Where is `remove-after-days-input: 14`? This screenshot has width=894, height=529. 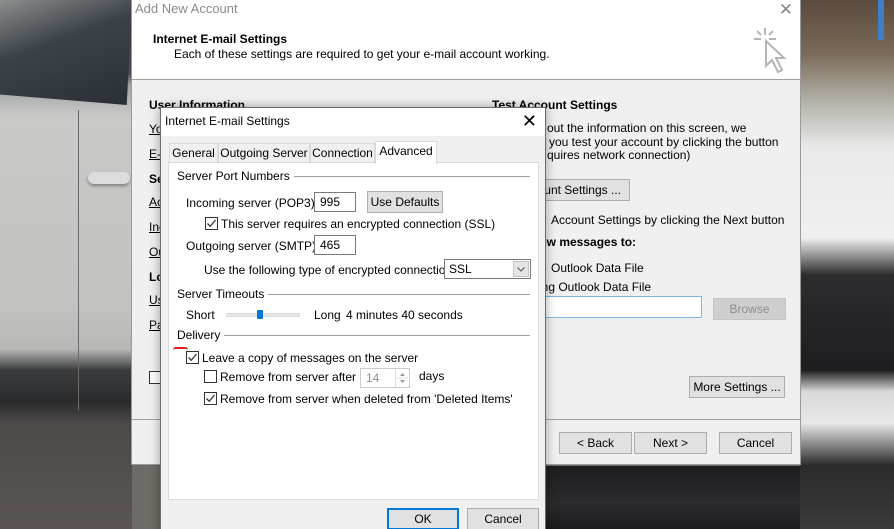 remove-after-days-input: 14 is located at coordinates (385, 378).